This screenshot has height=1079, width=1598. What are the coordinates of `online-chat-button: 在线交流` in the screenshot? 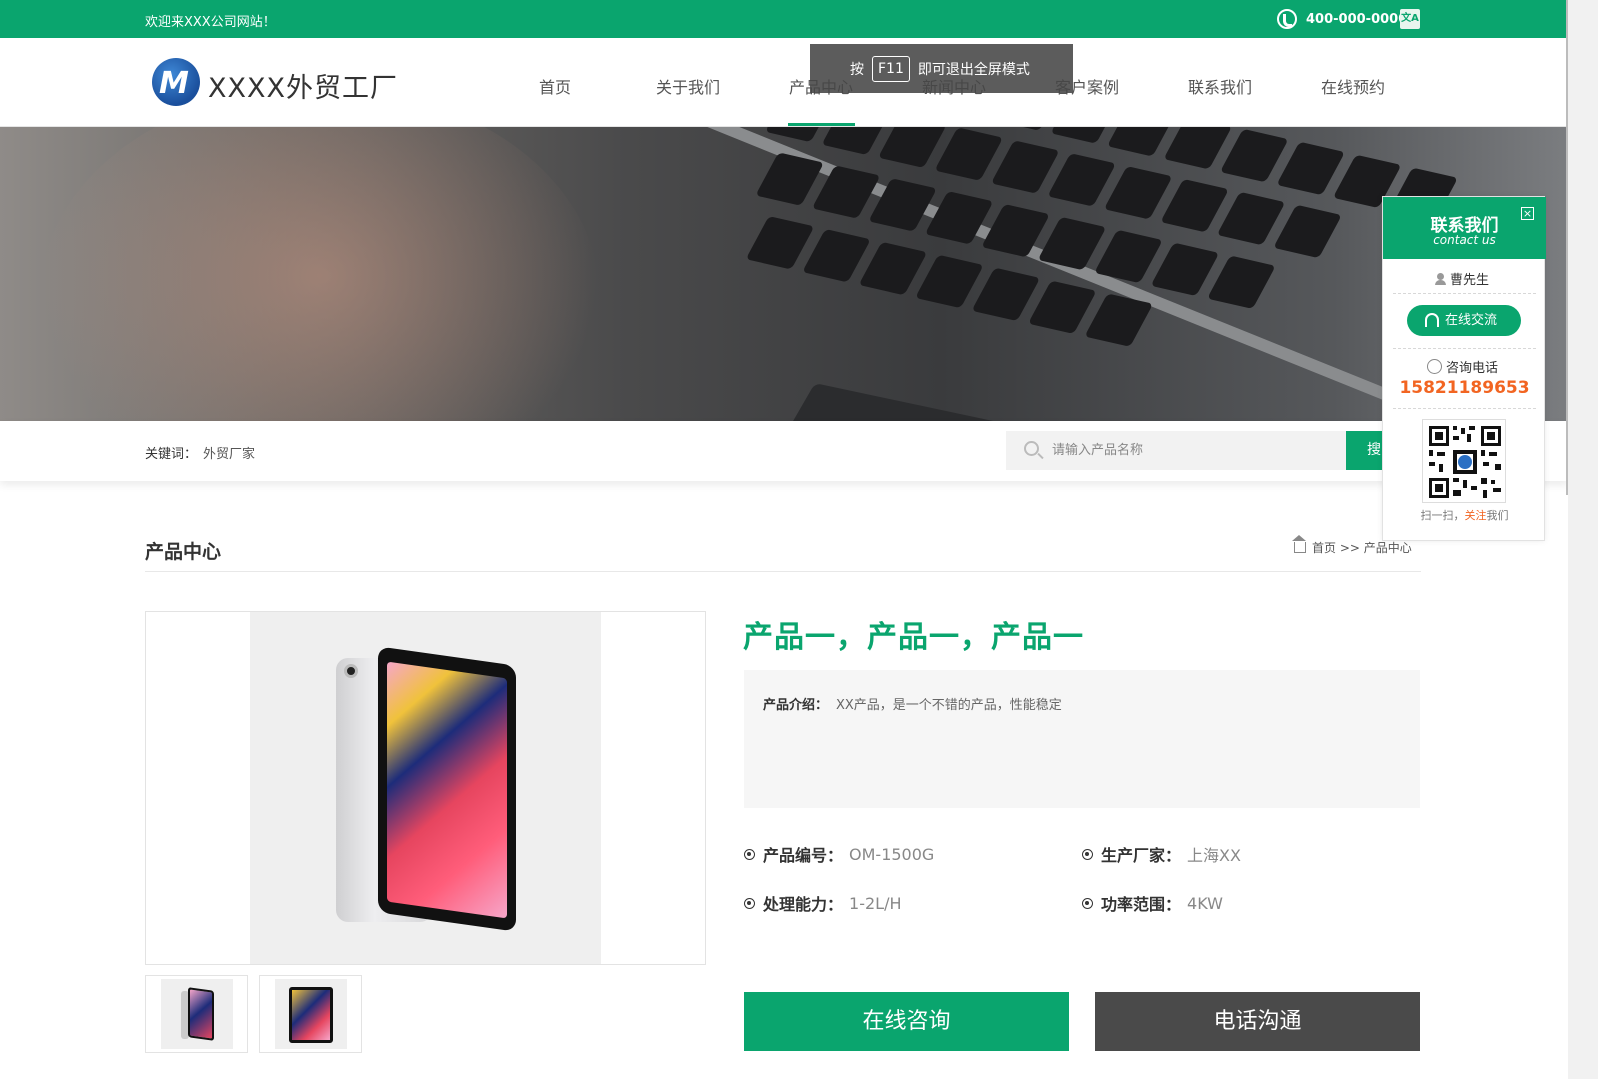 It's located at (1464, 320).